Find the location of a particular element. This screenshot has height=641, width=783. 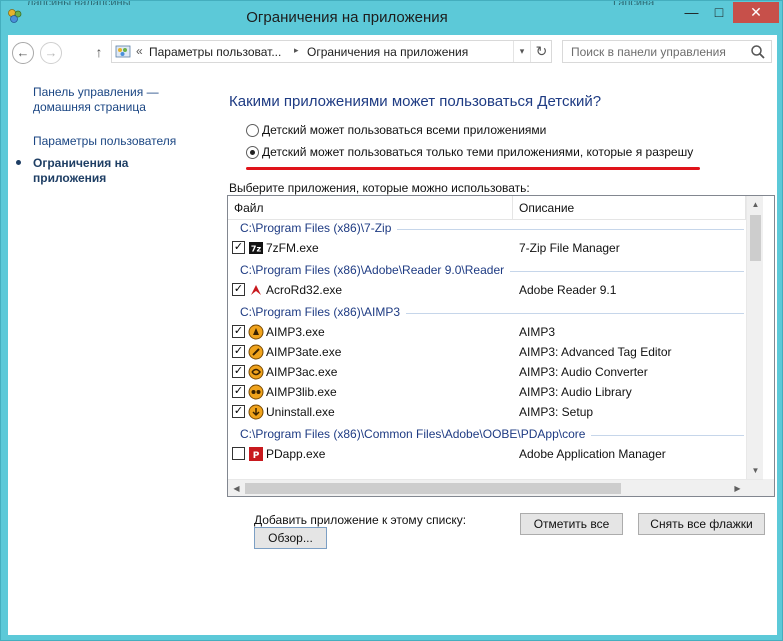

app-description: AIMP3: Advanced Tag Editor is located at coordinates (595, 352).